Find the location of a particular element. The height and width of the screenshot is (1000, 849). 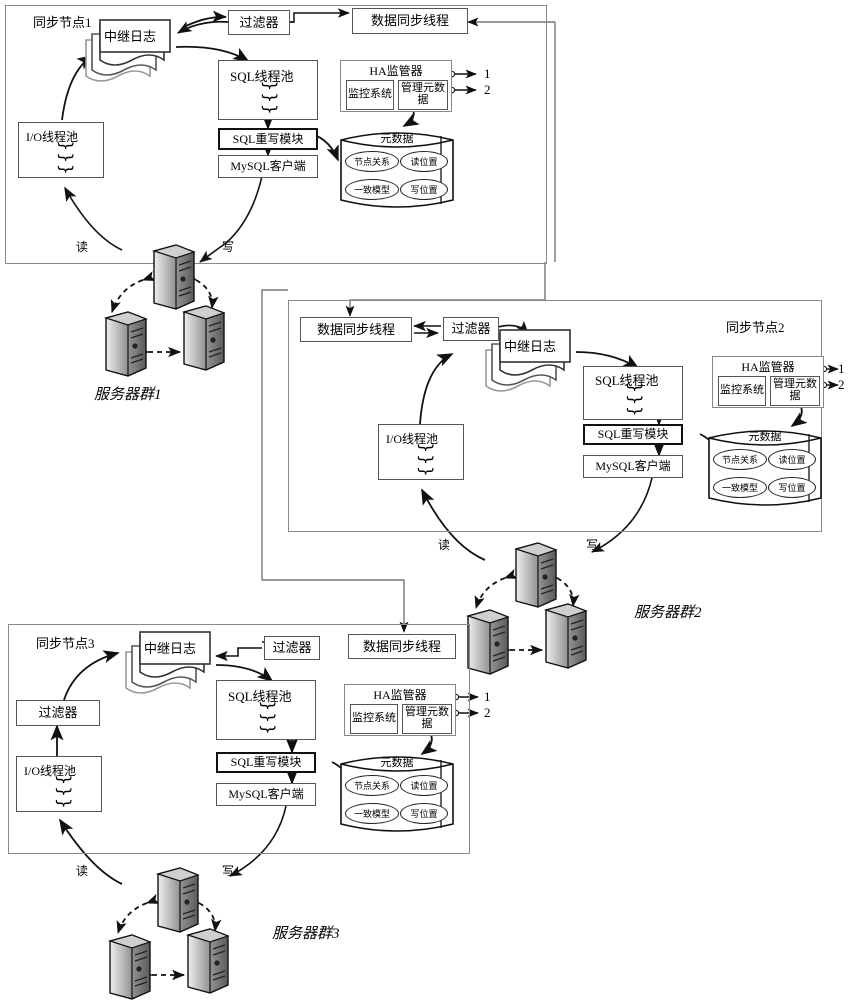

sync-node-2-title: 同步节点2 is located at coordinates (755, 327).